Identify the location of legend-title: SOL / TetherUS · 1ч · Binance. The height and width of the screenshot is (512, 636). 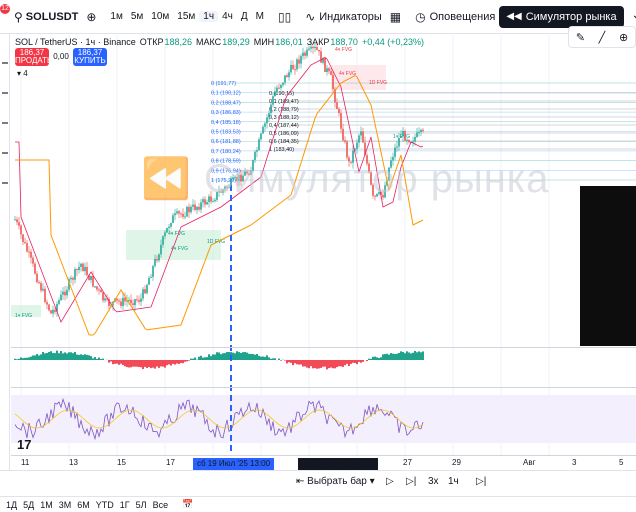
(75, 42).